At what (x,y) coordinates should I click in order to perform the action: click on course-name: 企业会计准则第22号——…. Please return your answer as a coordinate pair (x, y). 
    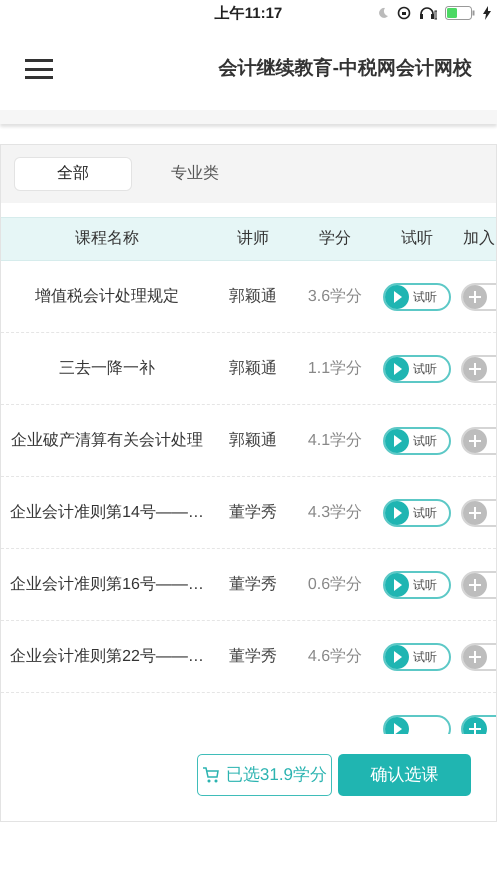
    Looking at the image, I should click on (107, 656).